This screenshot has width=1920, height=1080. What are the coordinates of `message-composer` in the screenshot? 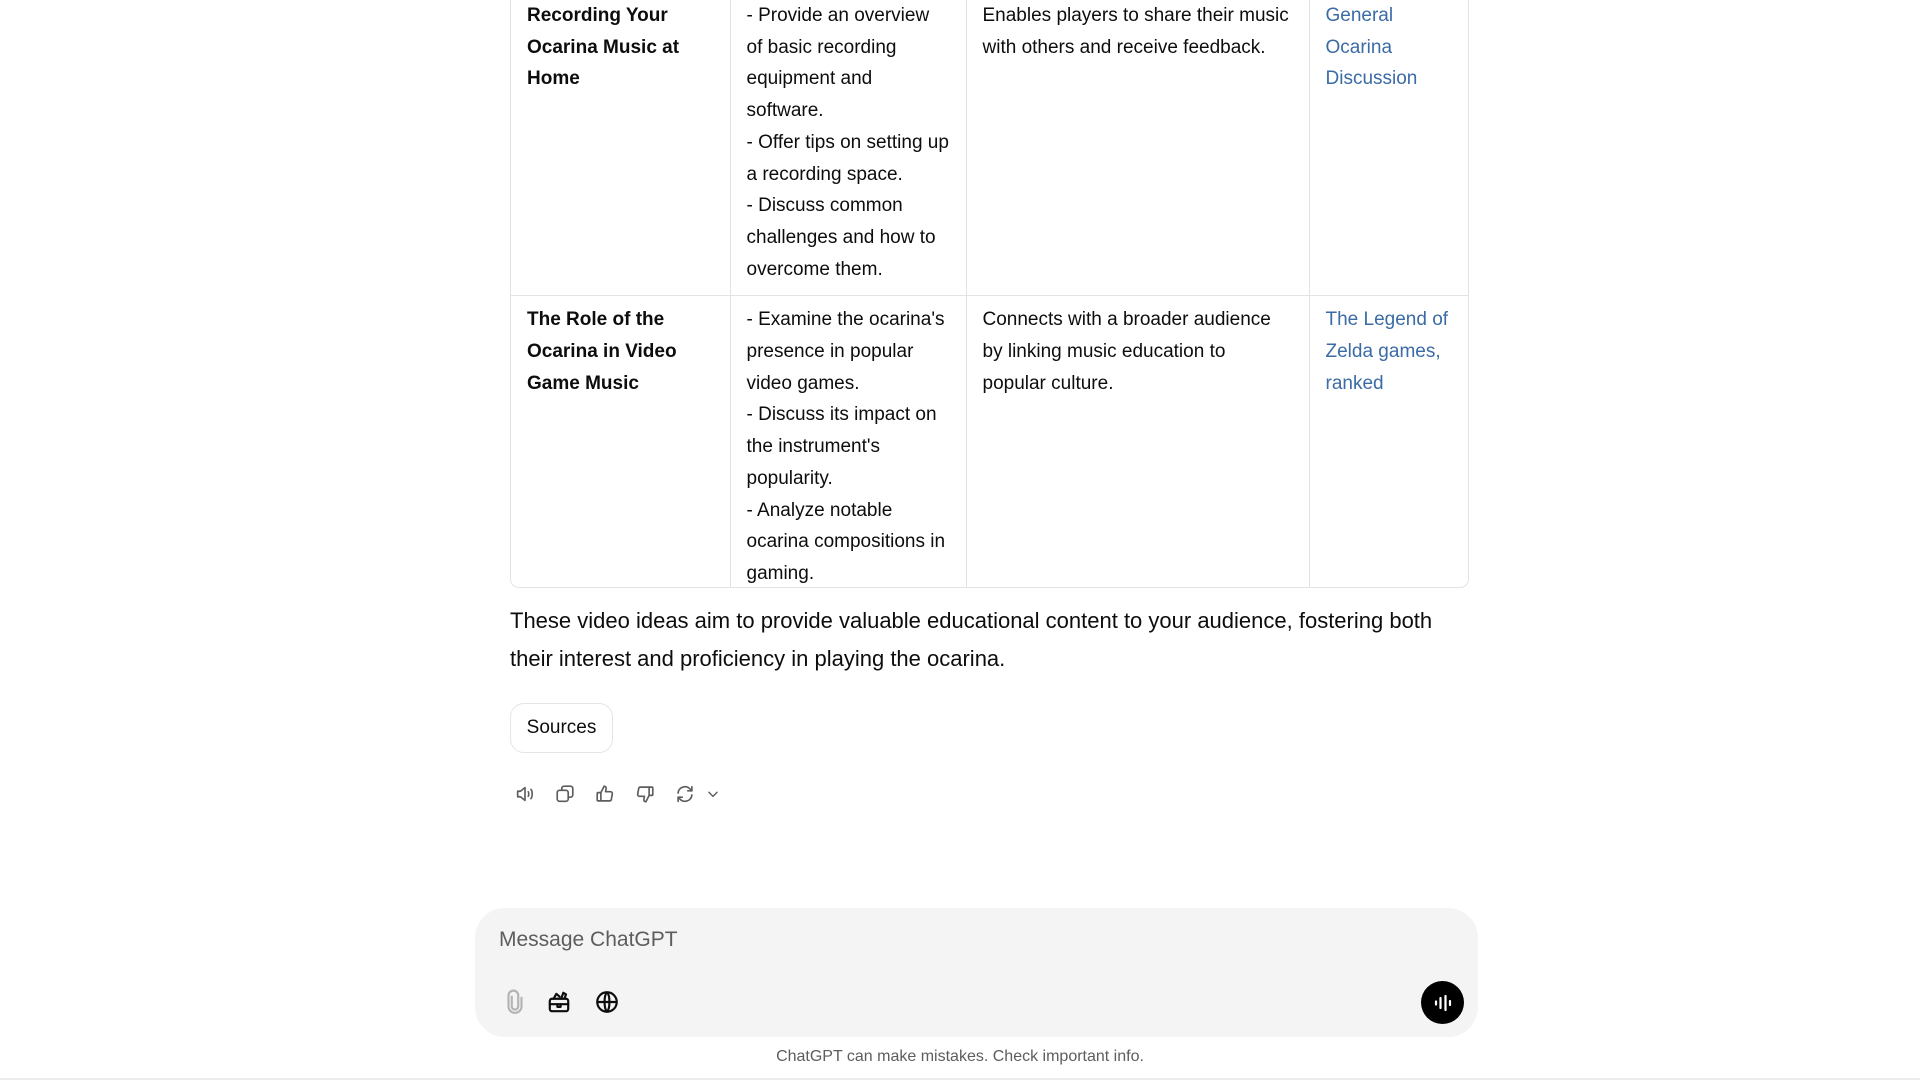 It's located at (976, 972).